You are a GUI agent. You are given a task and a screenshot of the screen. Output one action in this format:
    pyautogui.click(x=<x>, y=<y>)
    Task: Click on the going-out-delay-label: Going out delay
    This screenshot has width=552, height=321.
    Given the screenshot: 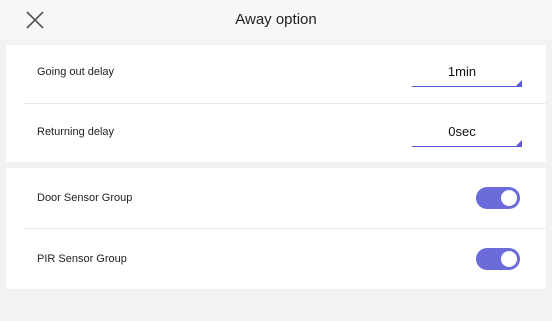 What is the action you would take?
    pyautogui.click(x=76, y=72)
    